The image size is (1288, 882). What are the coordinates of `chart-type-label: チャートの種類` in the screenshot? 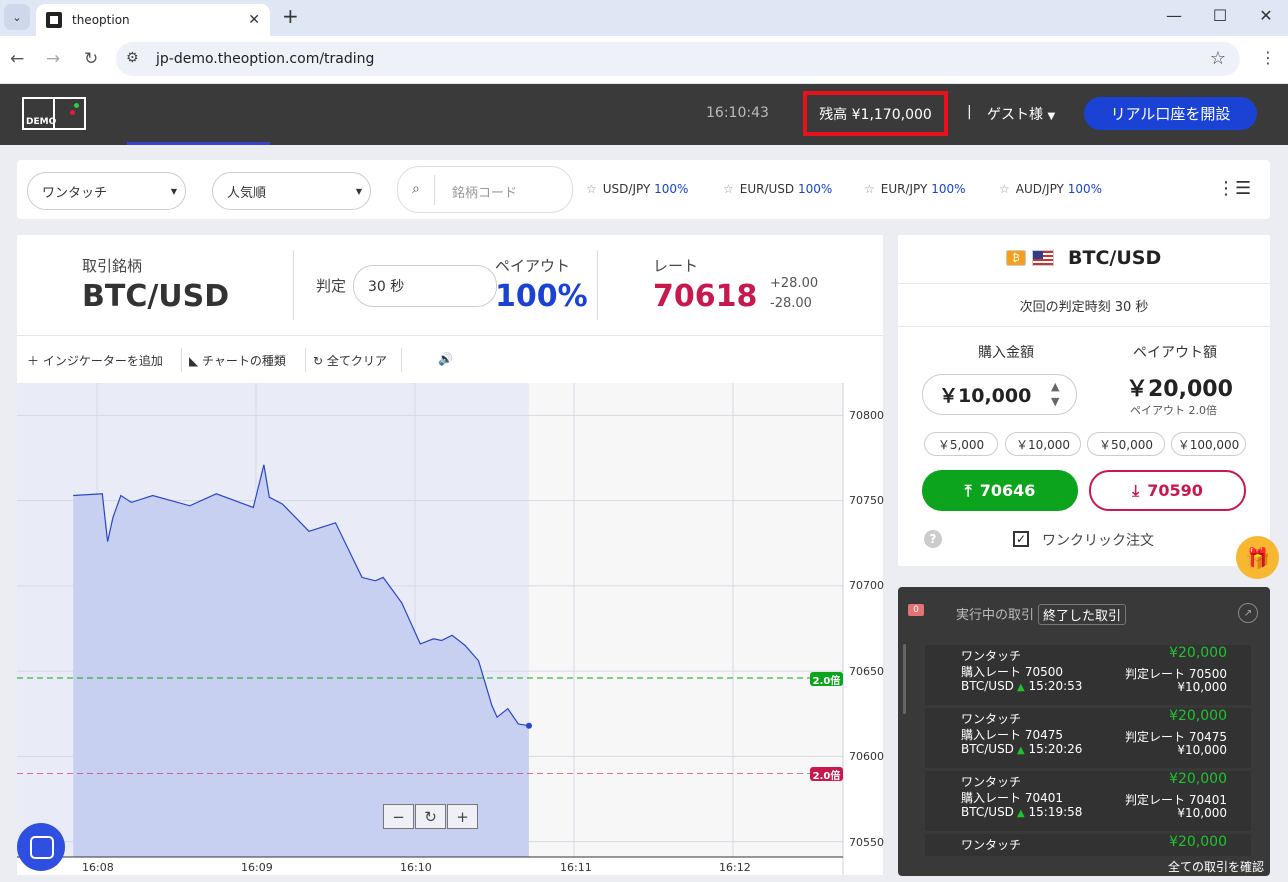 It's located at (244, 361).